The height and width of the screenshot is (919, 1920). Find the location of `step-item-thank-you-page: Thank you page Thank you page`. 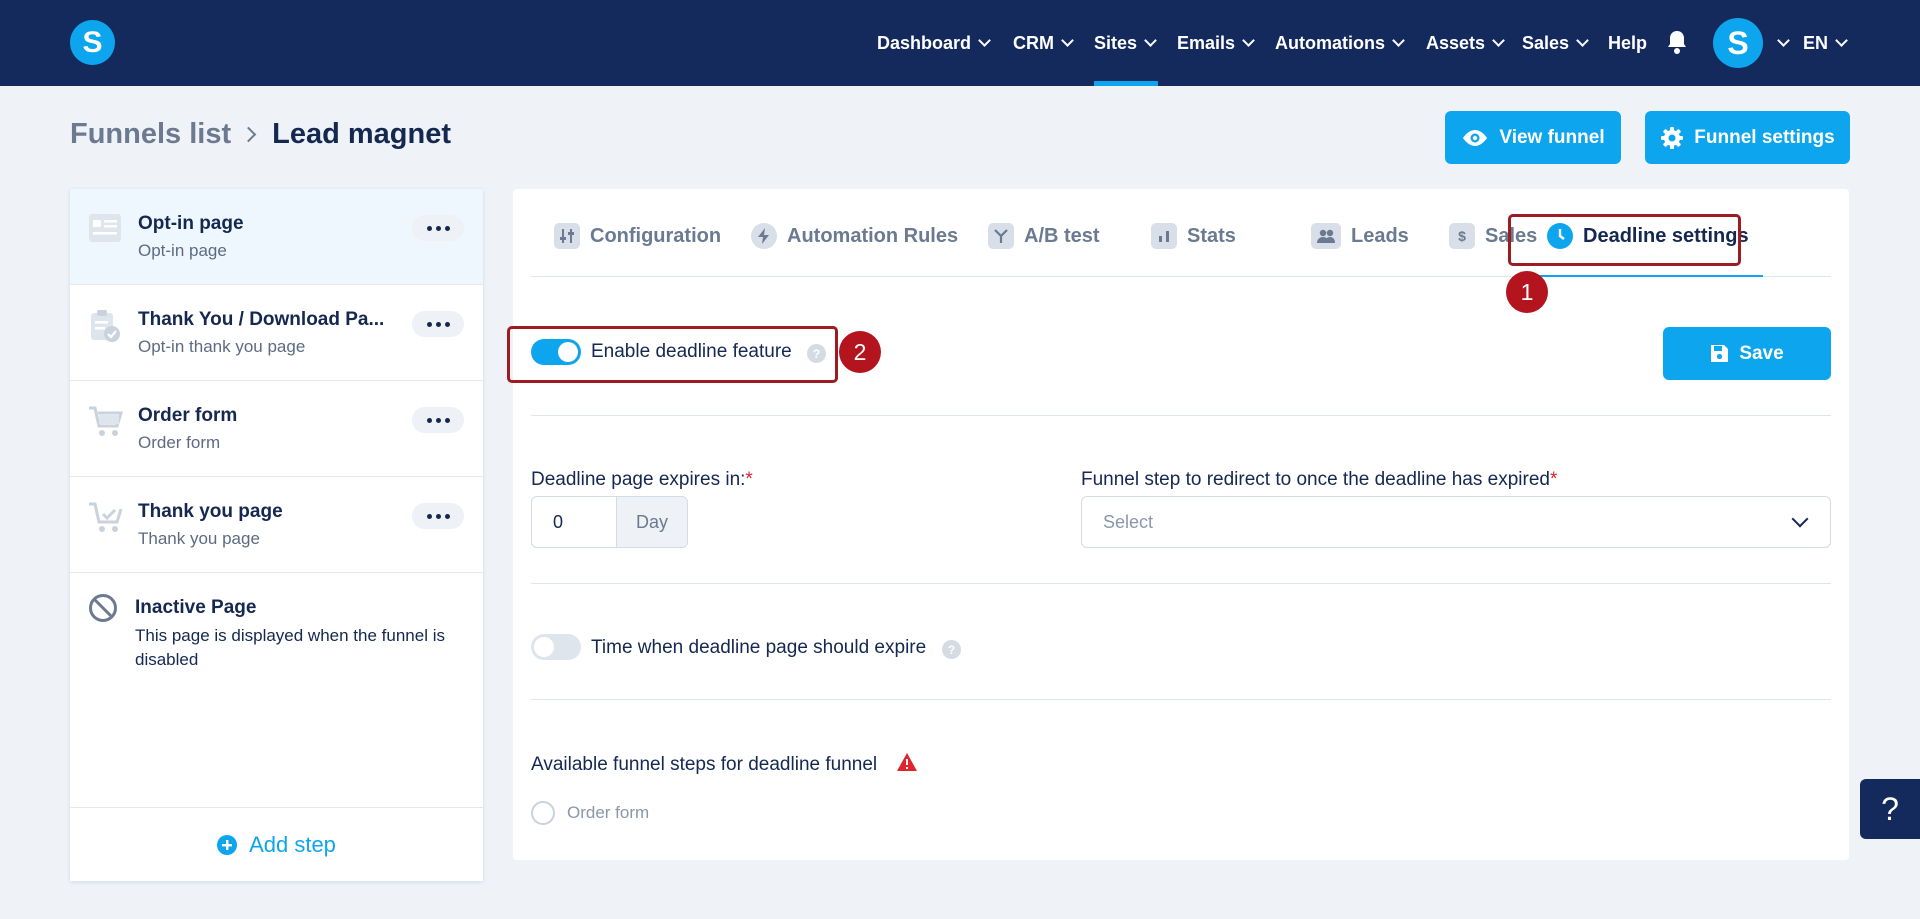

step-item-thank-you-page: Thank you page Thank you page is located at coordinates (276, 525).